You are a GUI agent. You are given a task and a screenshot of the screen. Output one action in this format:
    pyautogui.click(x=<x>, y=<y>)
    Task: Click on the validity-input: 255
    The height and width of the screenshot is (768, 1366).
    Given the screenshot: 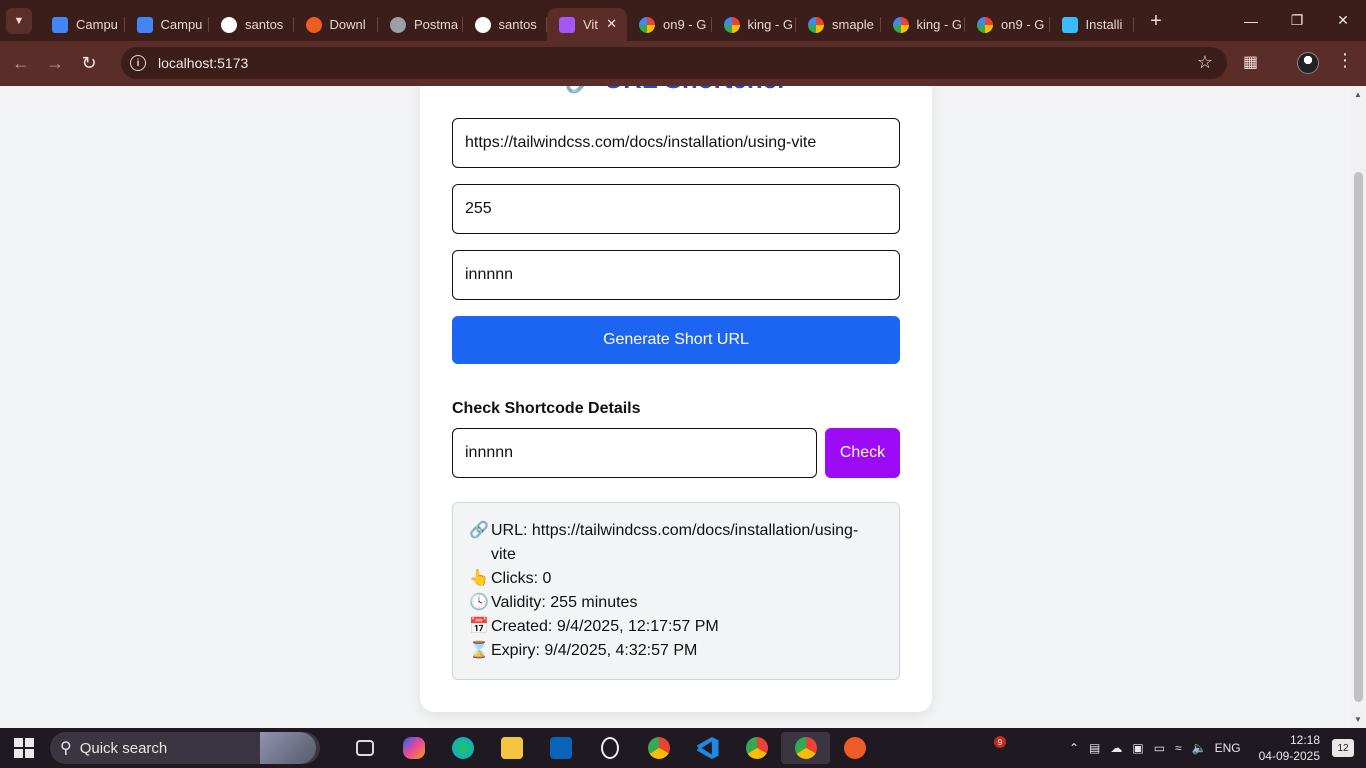 What is the action you would take?
    pyautogui.click(x=676, y=209)
    